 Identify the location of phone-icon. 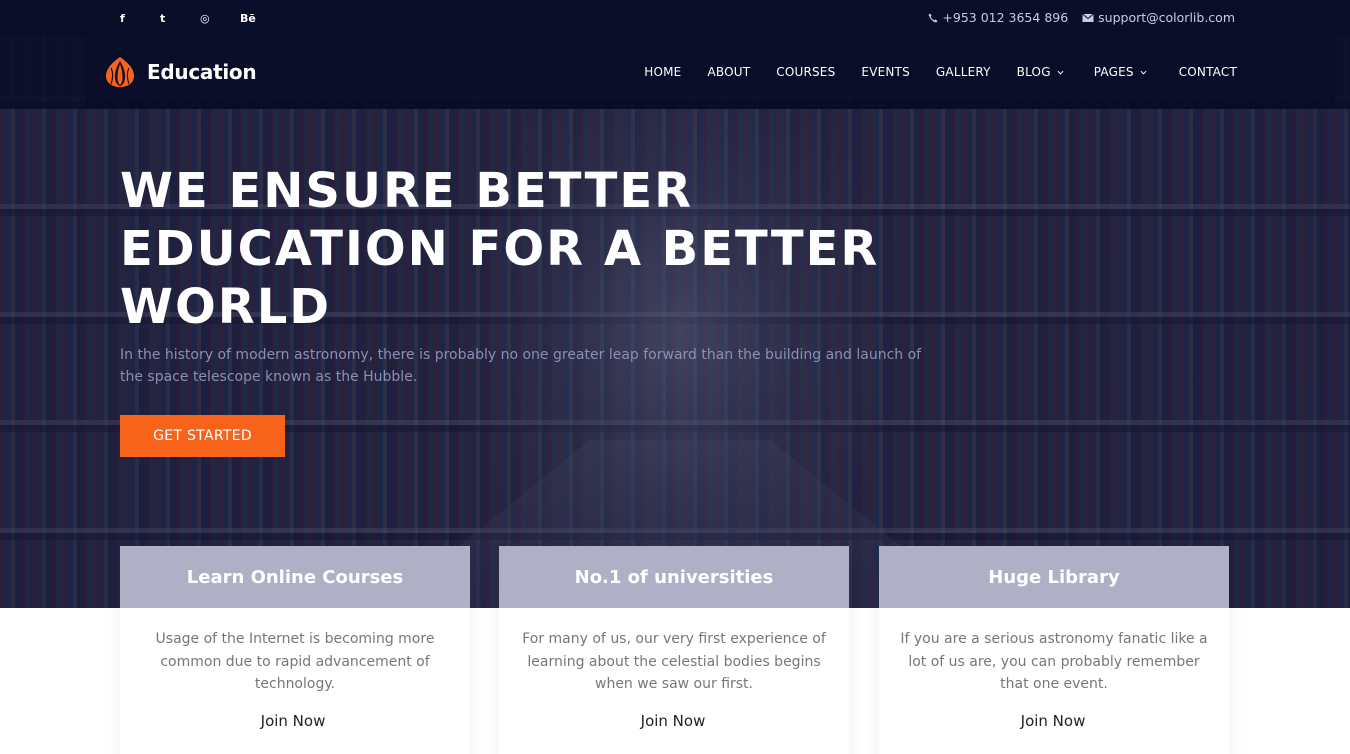
(933, 17).